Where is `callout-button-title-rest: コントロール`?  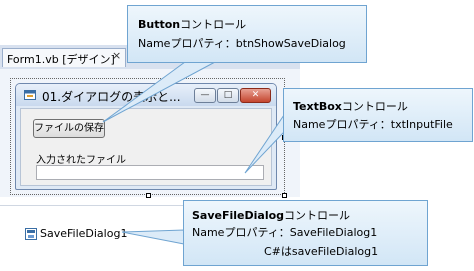
callout-button-title-rest: コントロール is located at coordinates (213, 24).